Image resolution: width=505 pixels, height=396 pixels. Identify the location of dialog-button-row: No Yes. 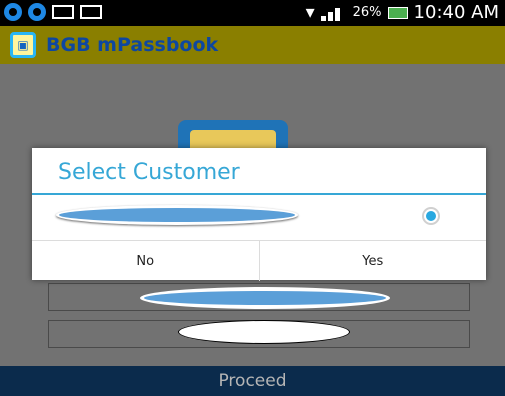
(259, 260).